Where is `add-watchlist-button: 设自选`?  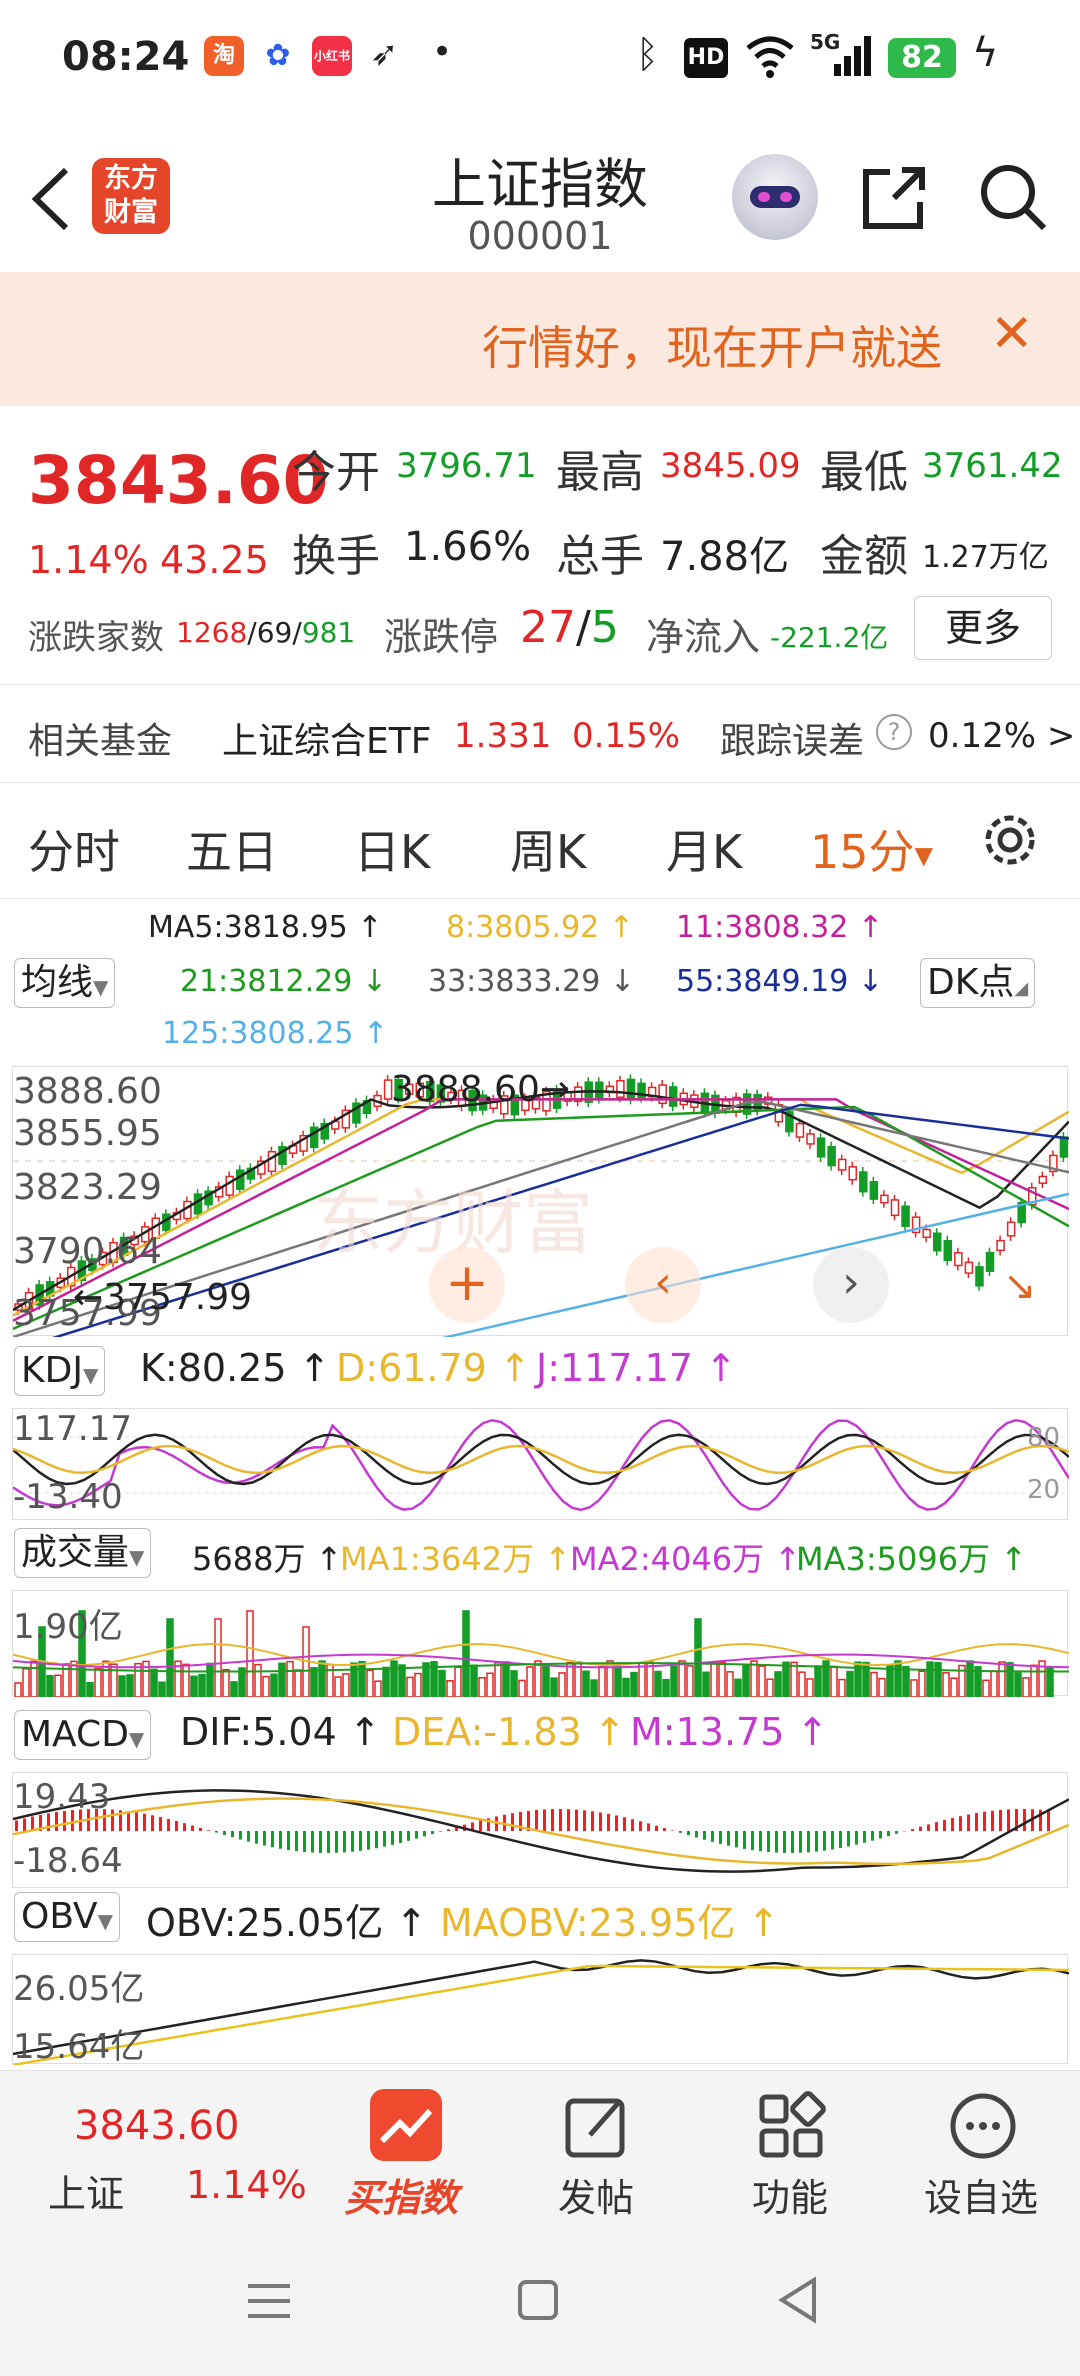
add-watchlist-button: 设自选 is located at coordinates (981, 2194).